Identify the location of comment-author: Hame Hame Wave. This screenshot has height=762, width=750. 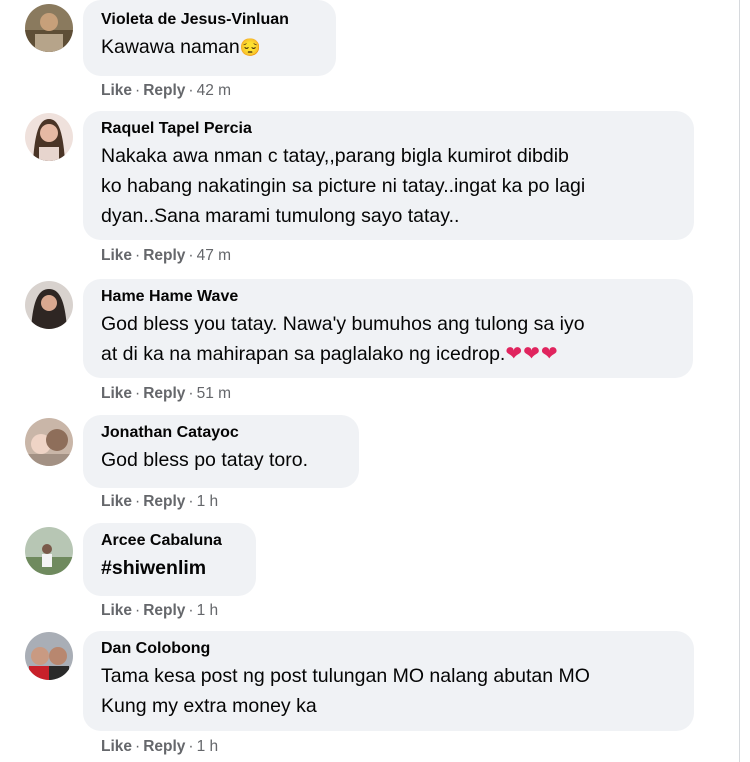
(389, 297).